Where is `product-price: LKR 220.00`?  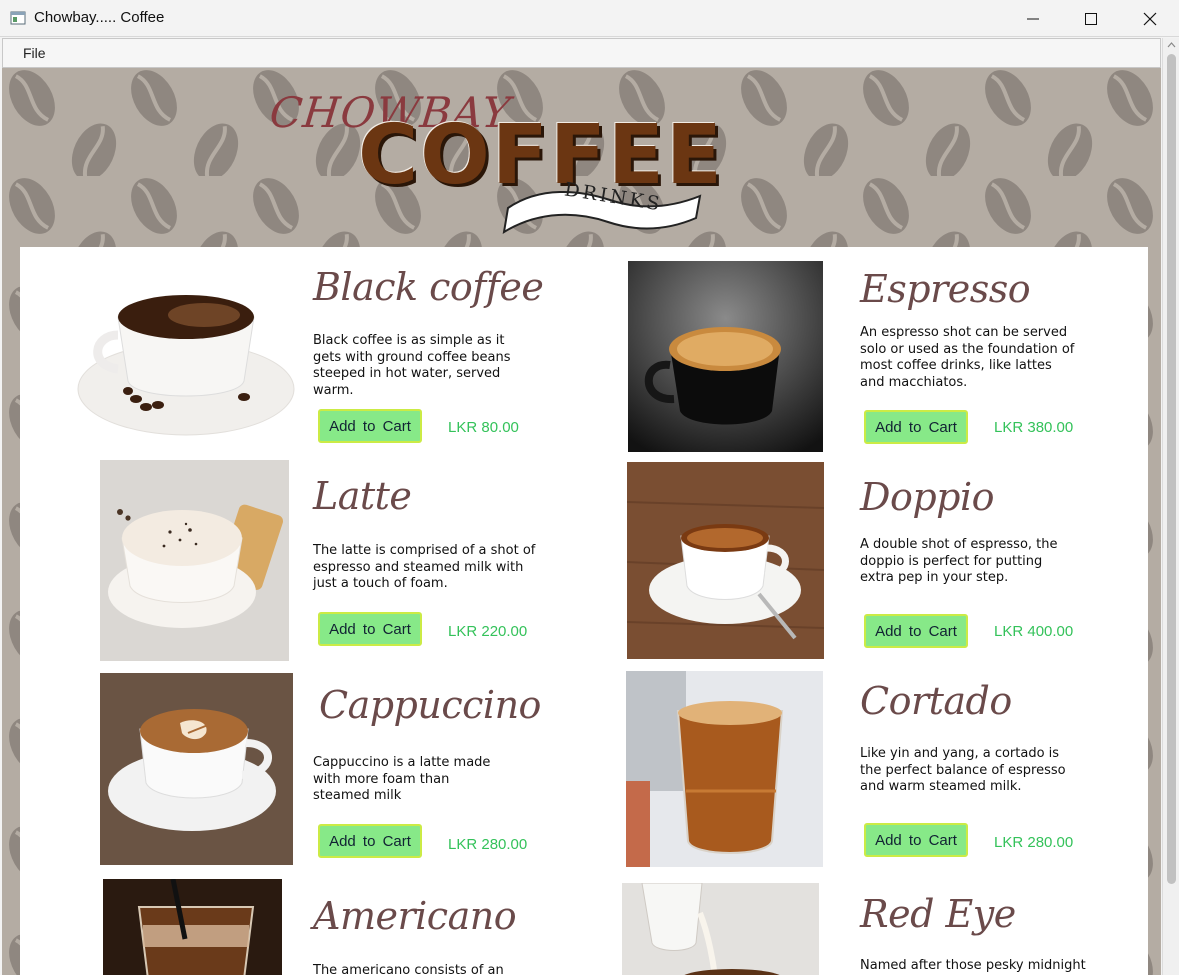 product-price: LKR 220.00 is located at coordinates (488, 631).